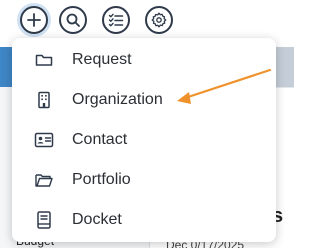 The width and height of the screenshot is (320, 248). Describe the element at coordinates (144, 220) in the screenshot. I see `menu-item-docket: Docket` at that location.